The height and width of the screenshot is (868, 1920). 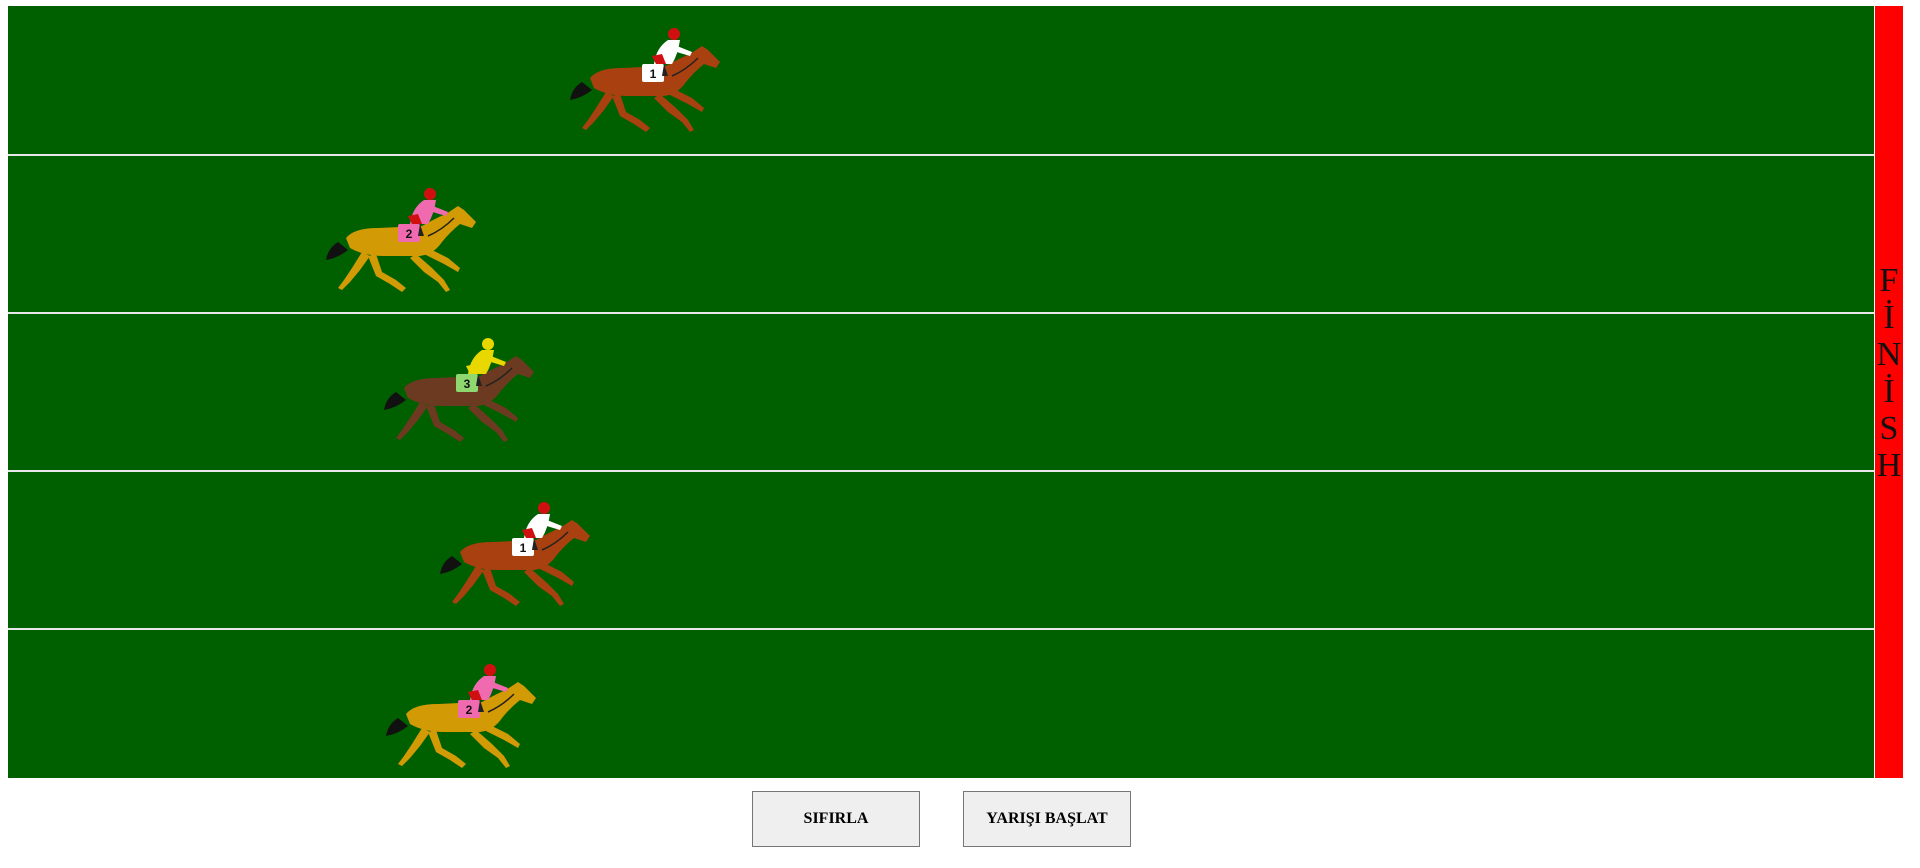 I want to click on horse-lane-3: 3, so click(x=459, y=390).